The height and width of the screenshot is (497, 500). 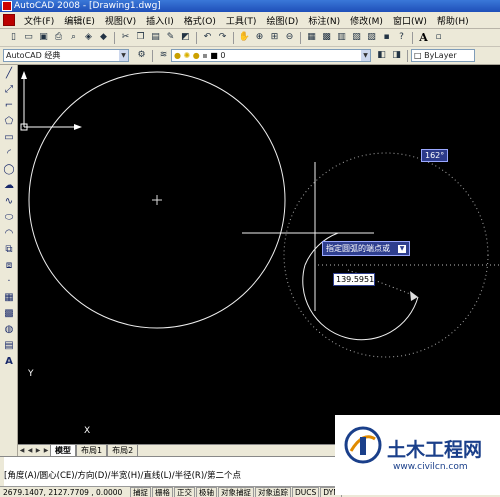 I want to click on make-block-icon: ⧈, so click(x=9, y=266).